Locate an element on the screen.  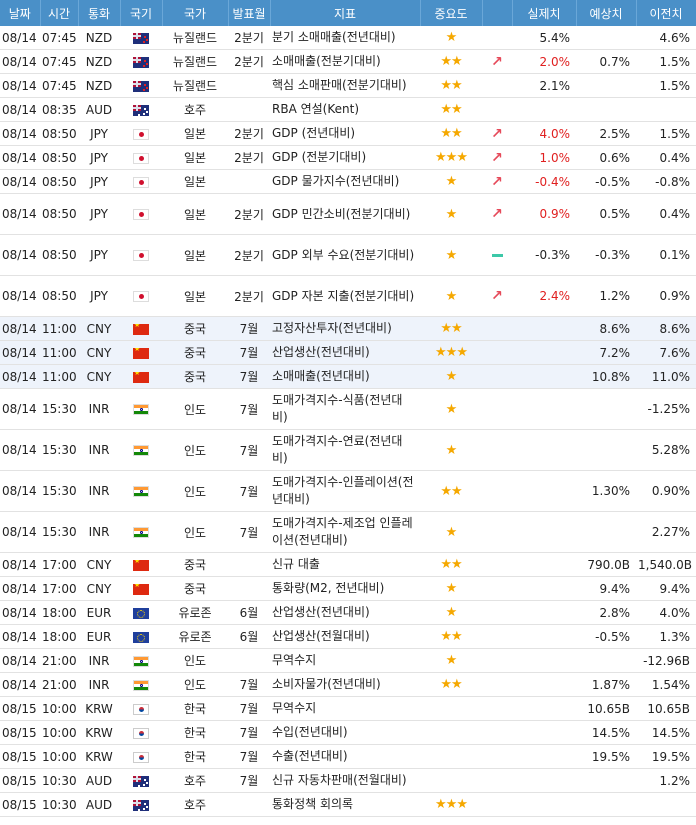
header-country: 국가 is located at coordinates (195, 13).